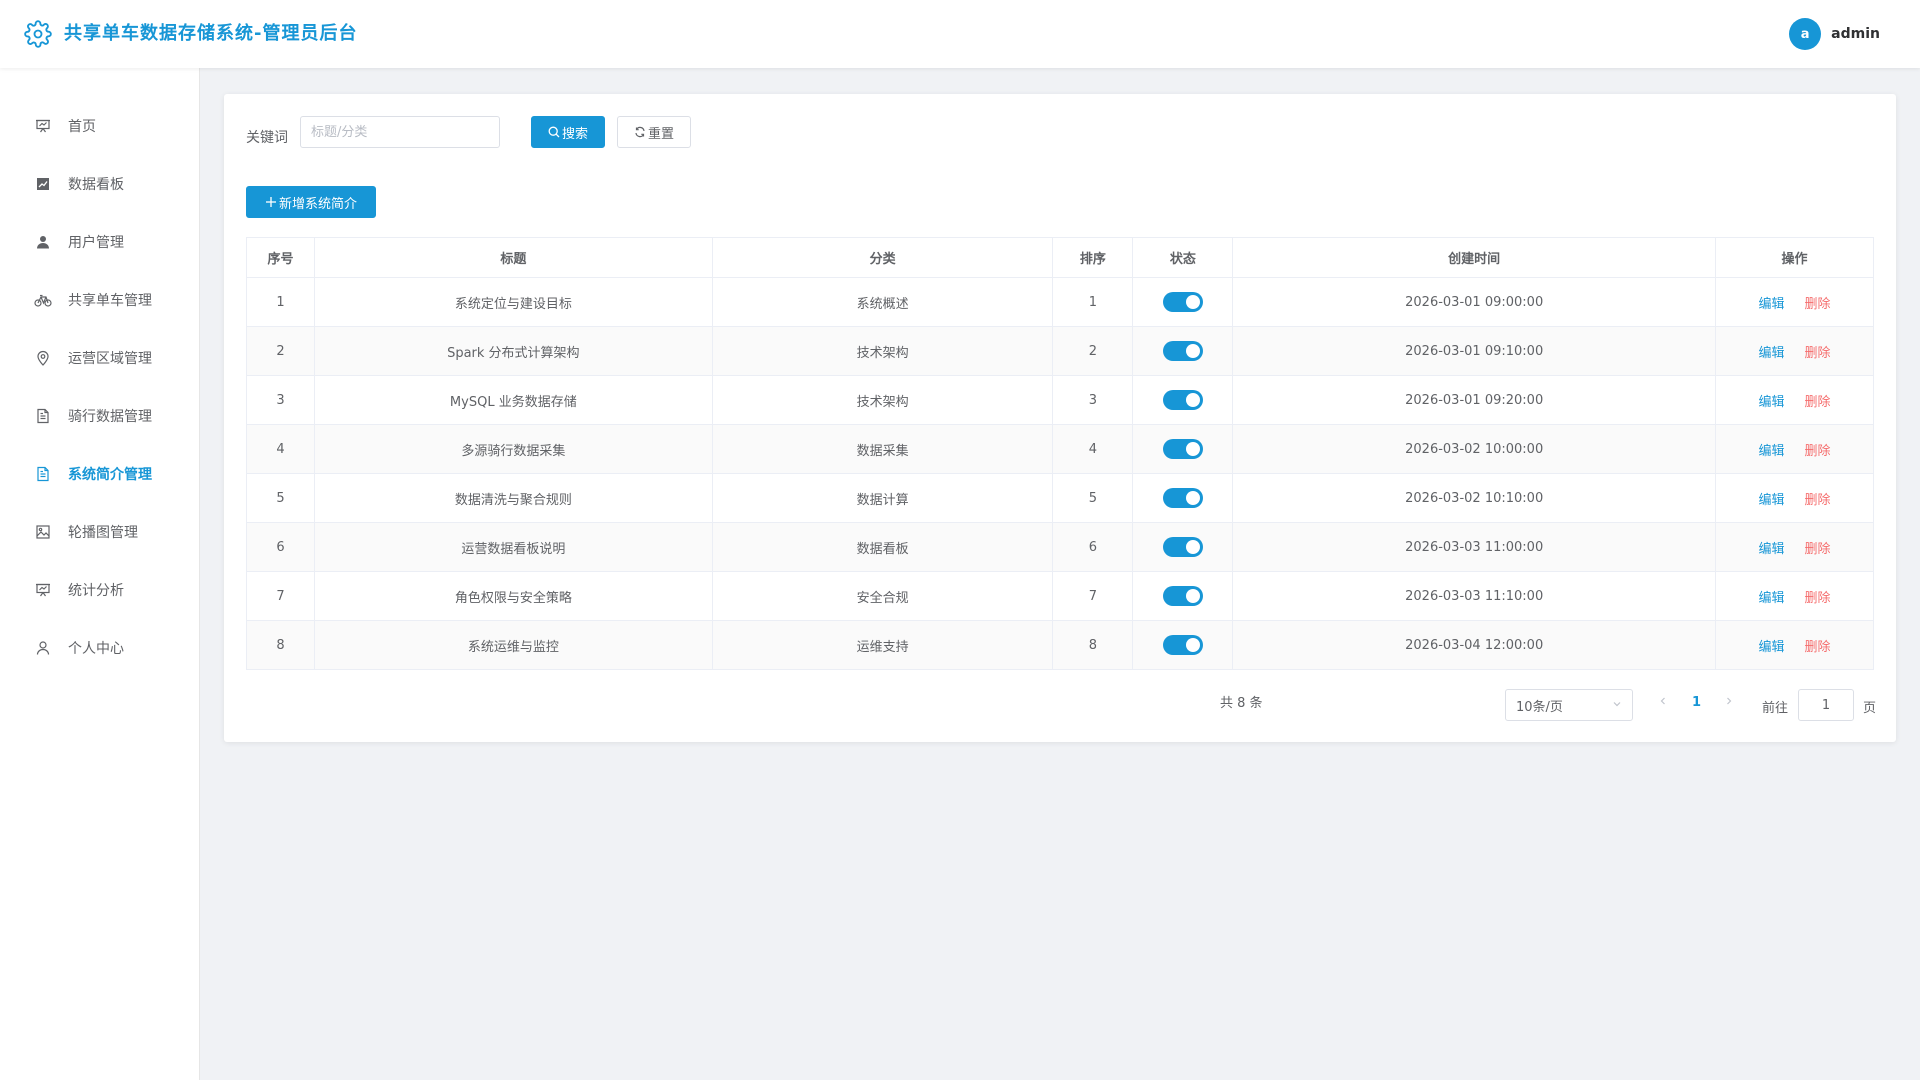  I want to click on cell-created: 2026-03-03 11:10:00, so click(1474, 596).